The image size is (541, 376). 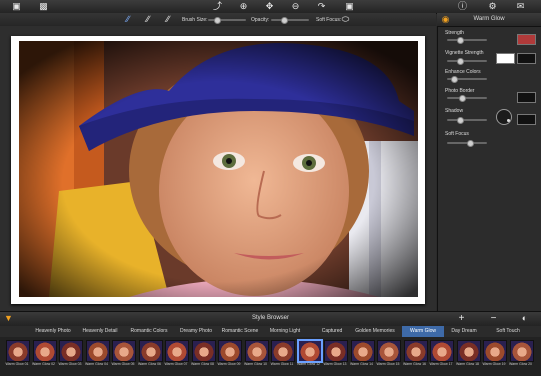 I want to click on brush-size-slider, so click(x=227, y=20).